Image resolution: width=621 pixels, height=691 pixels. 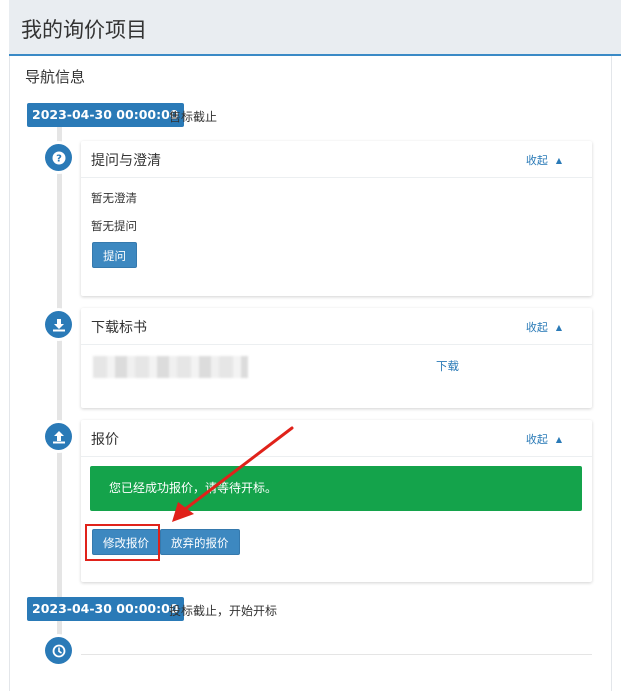 What do you see at coordinates (200, 542) in the screenshot?
I see `abandon-quote-button: 放弃的报价` at bounding box center [200, 542].